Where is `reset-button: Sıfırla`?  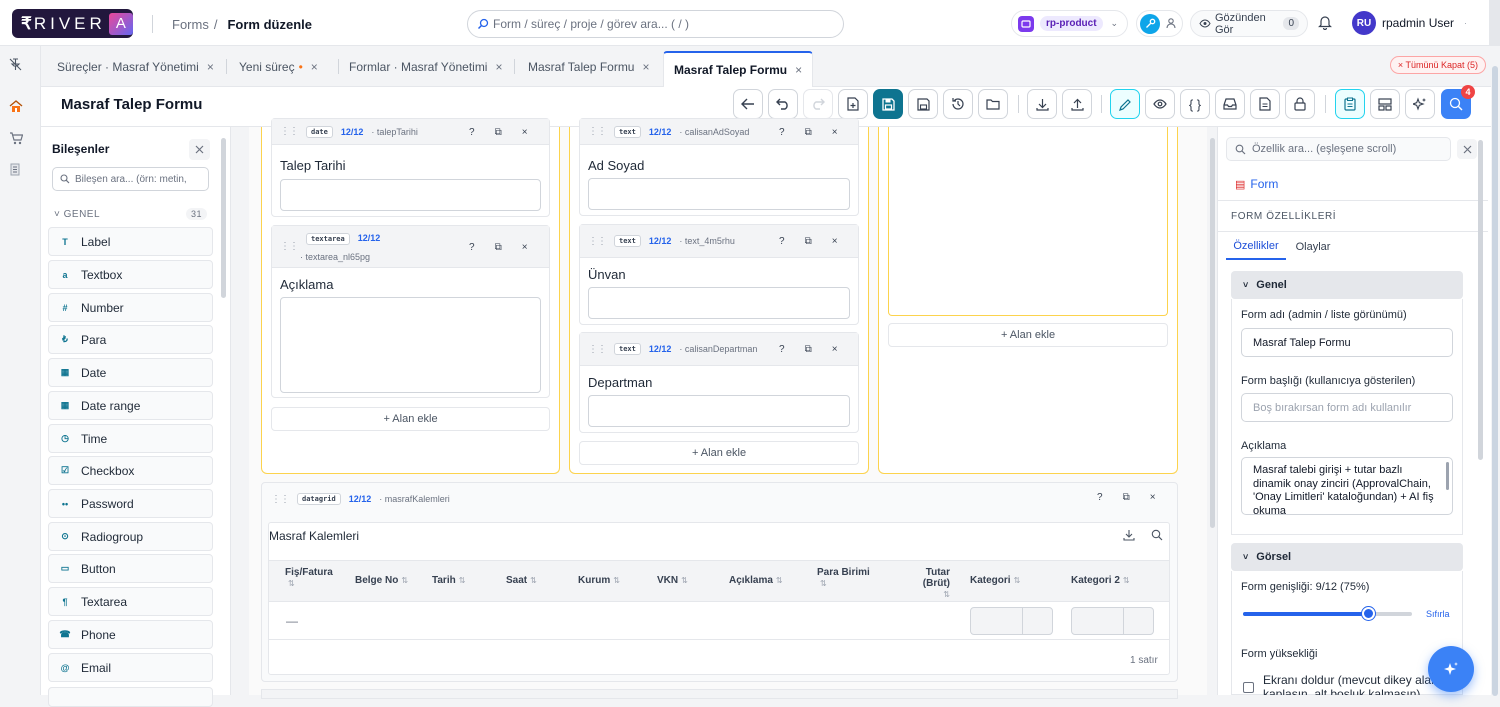
reset-button: Sıfırla is located at coordinates (1438, 614).